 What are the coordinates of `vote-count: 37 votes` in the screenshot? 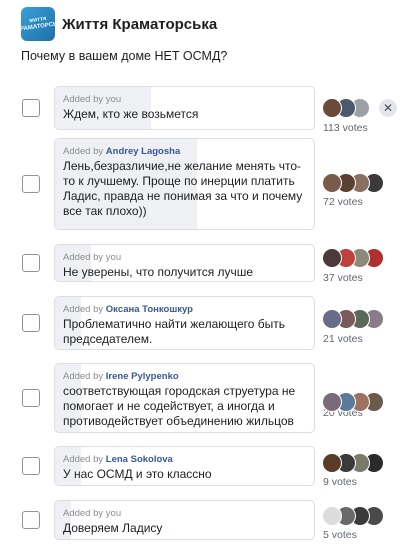 It's located at (343, 278).